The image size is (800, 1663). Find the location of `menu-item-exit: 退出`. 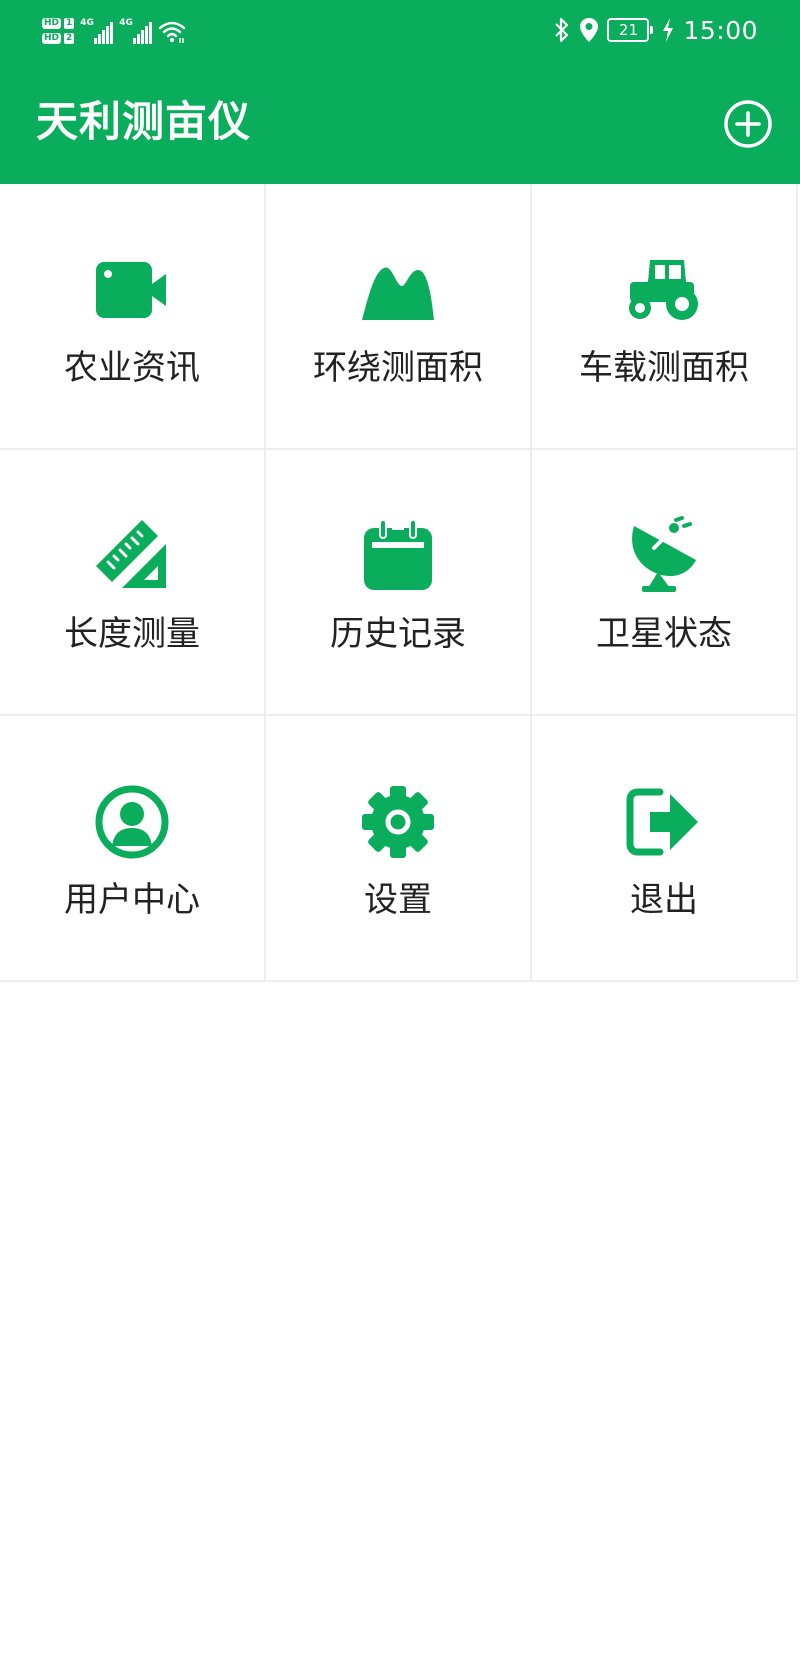

menu-item-exit: 退出 is located at coordinates (665, 849).